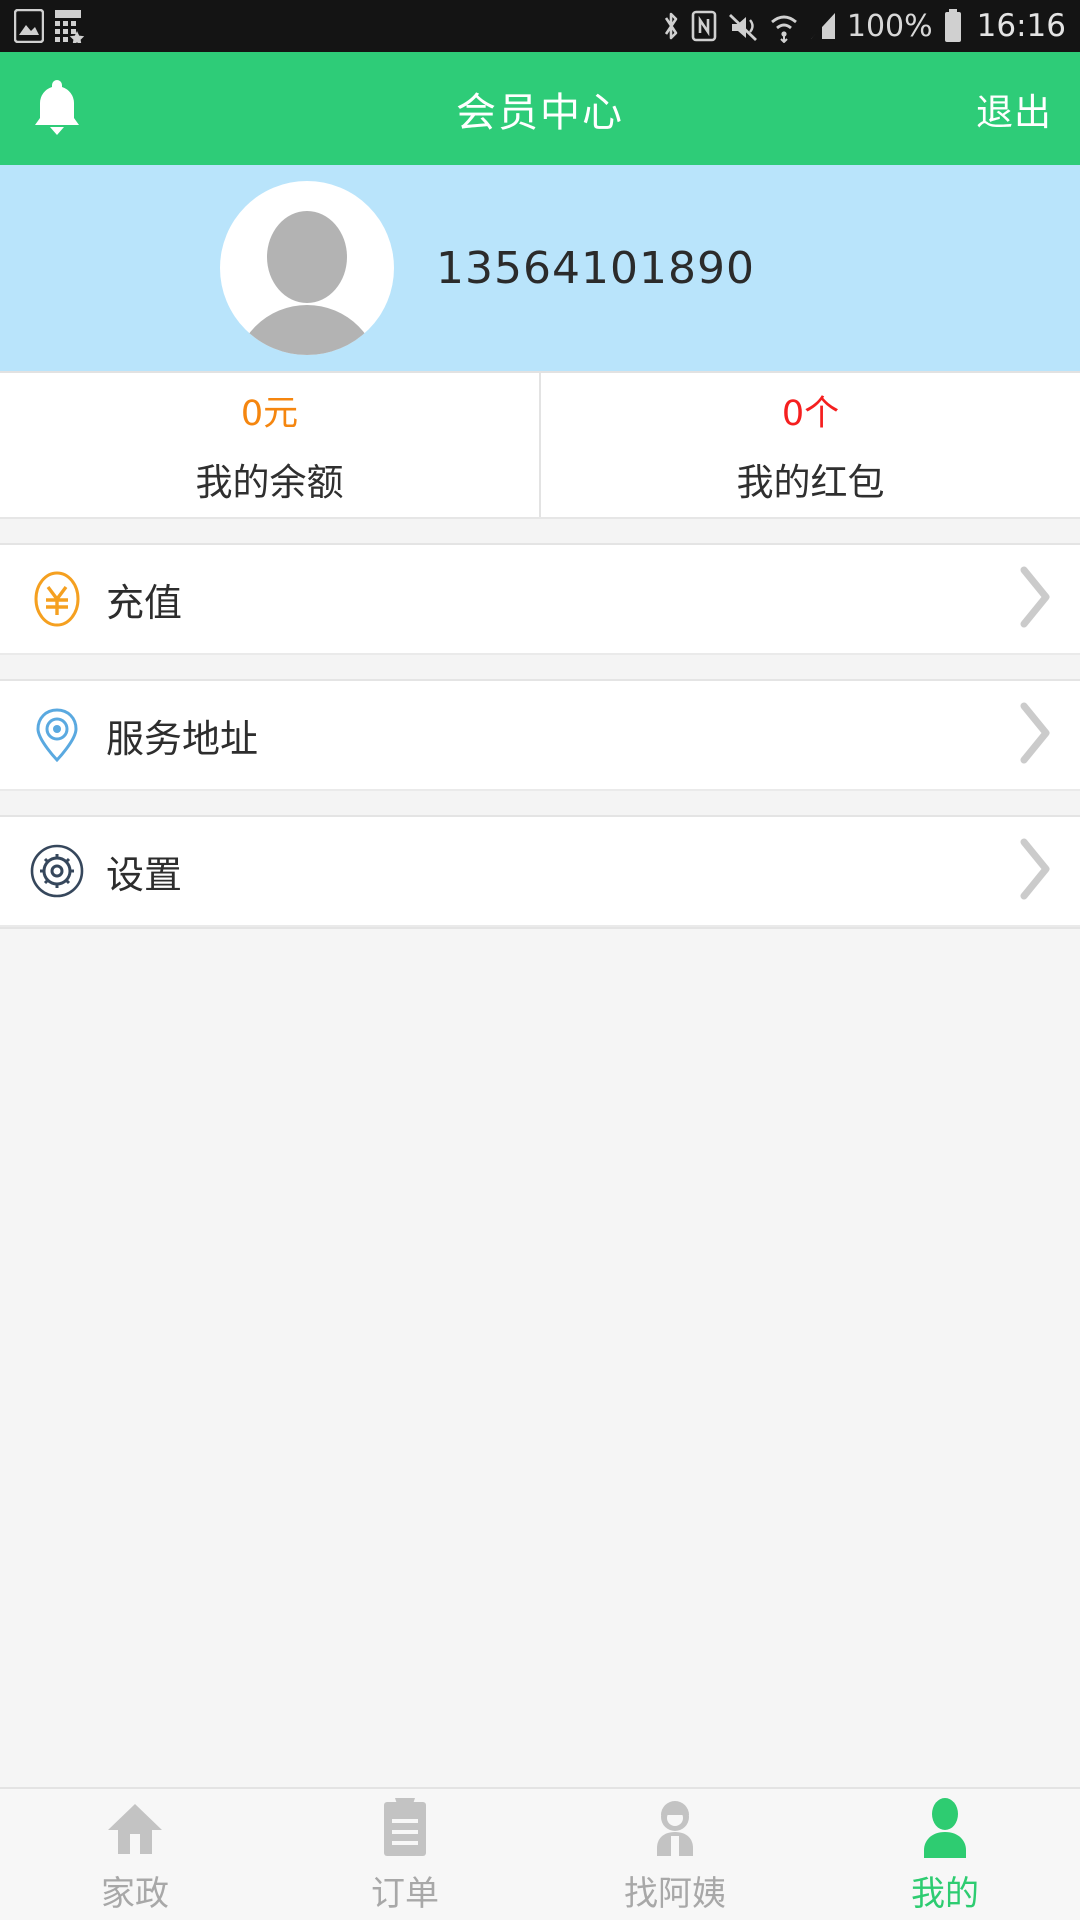 The image size is (1080, 1920). What do you see at coordinates (269, 413) in the screenshot?
I see `balance-value: 0元` at bounding box center [269, 413].